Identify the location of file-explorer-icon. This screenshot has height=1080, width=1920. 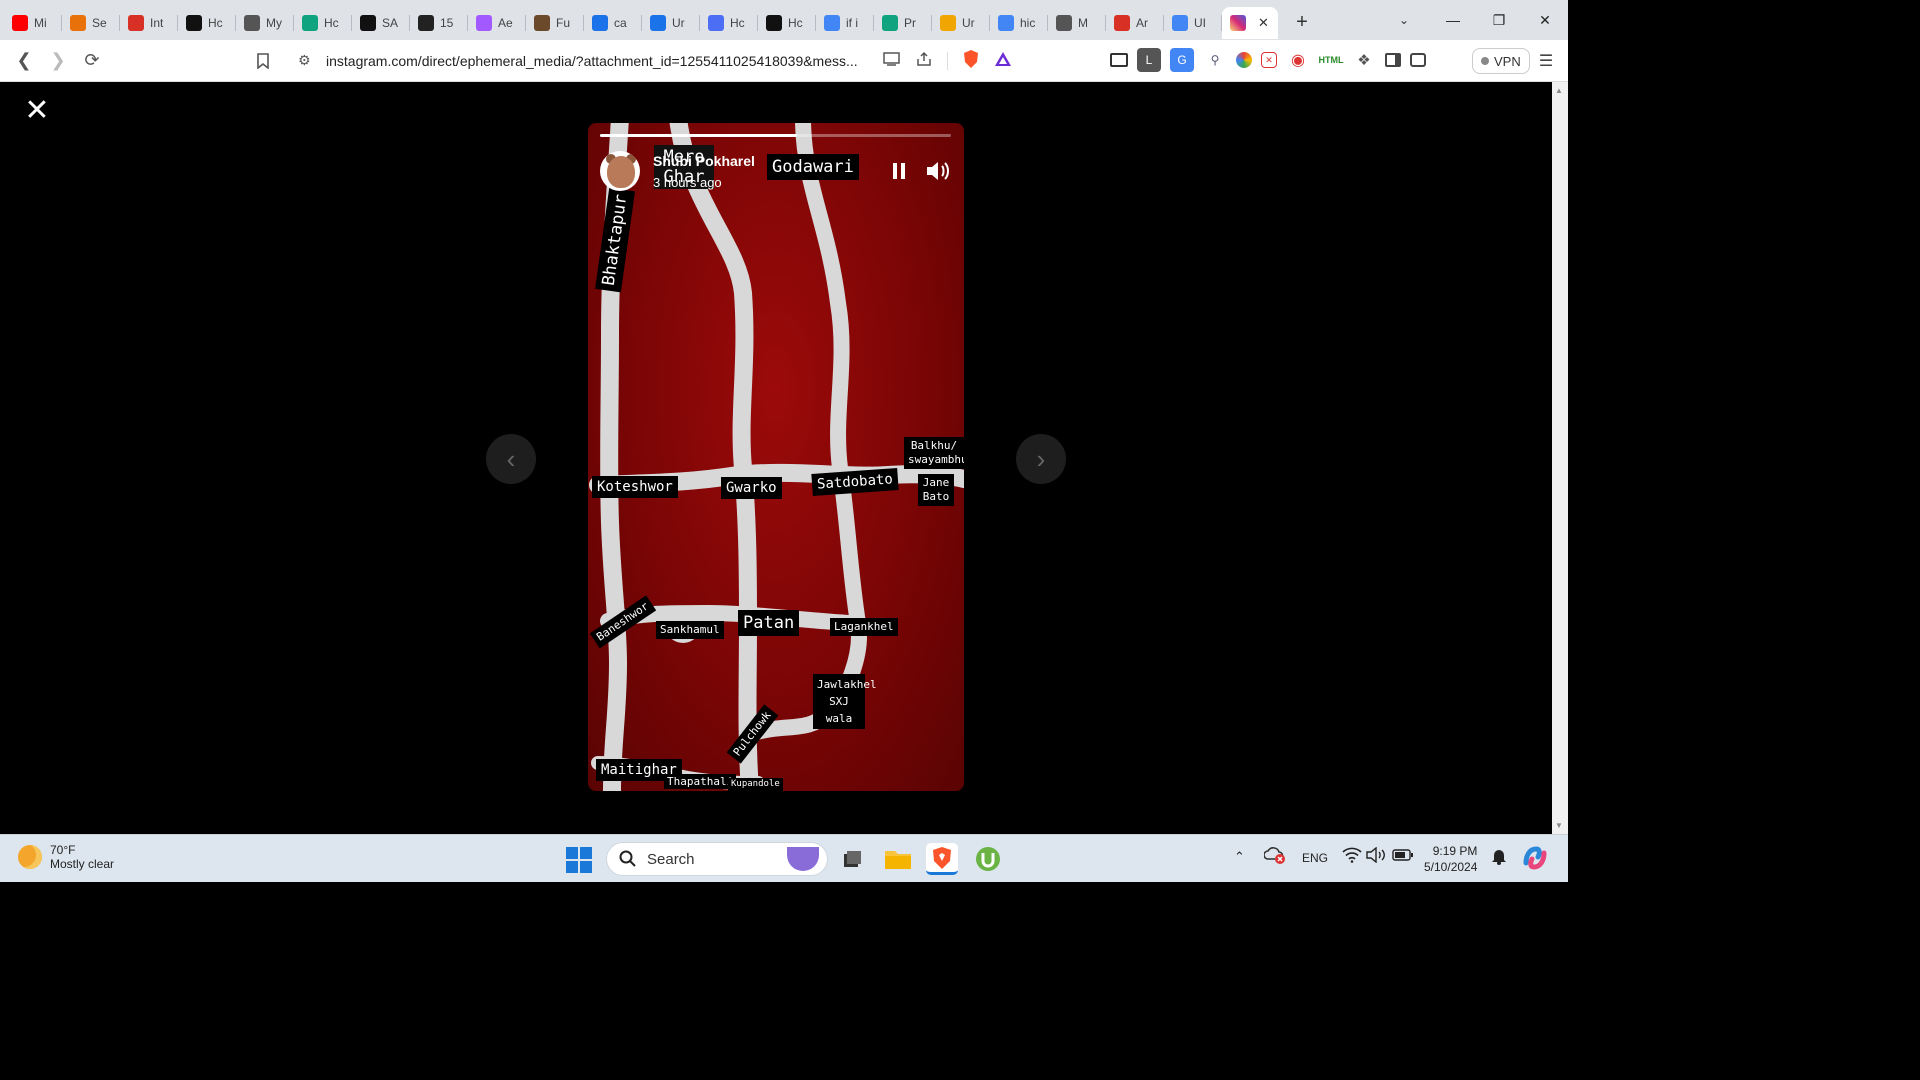
(898, 859).